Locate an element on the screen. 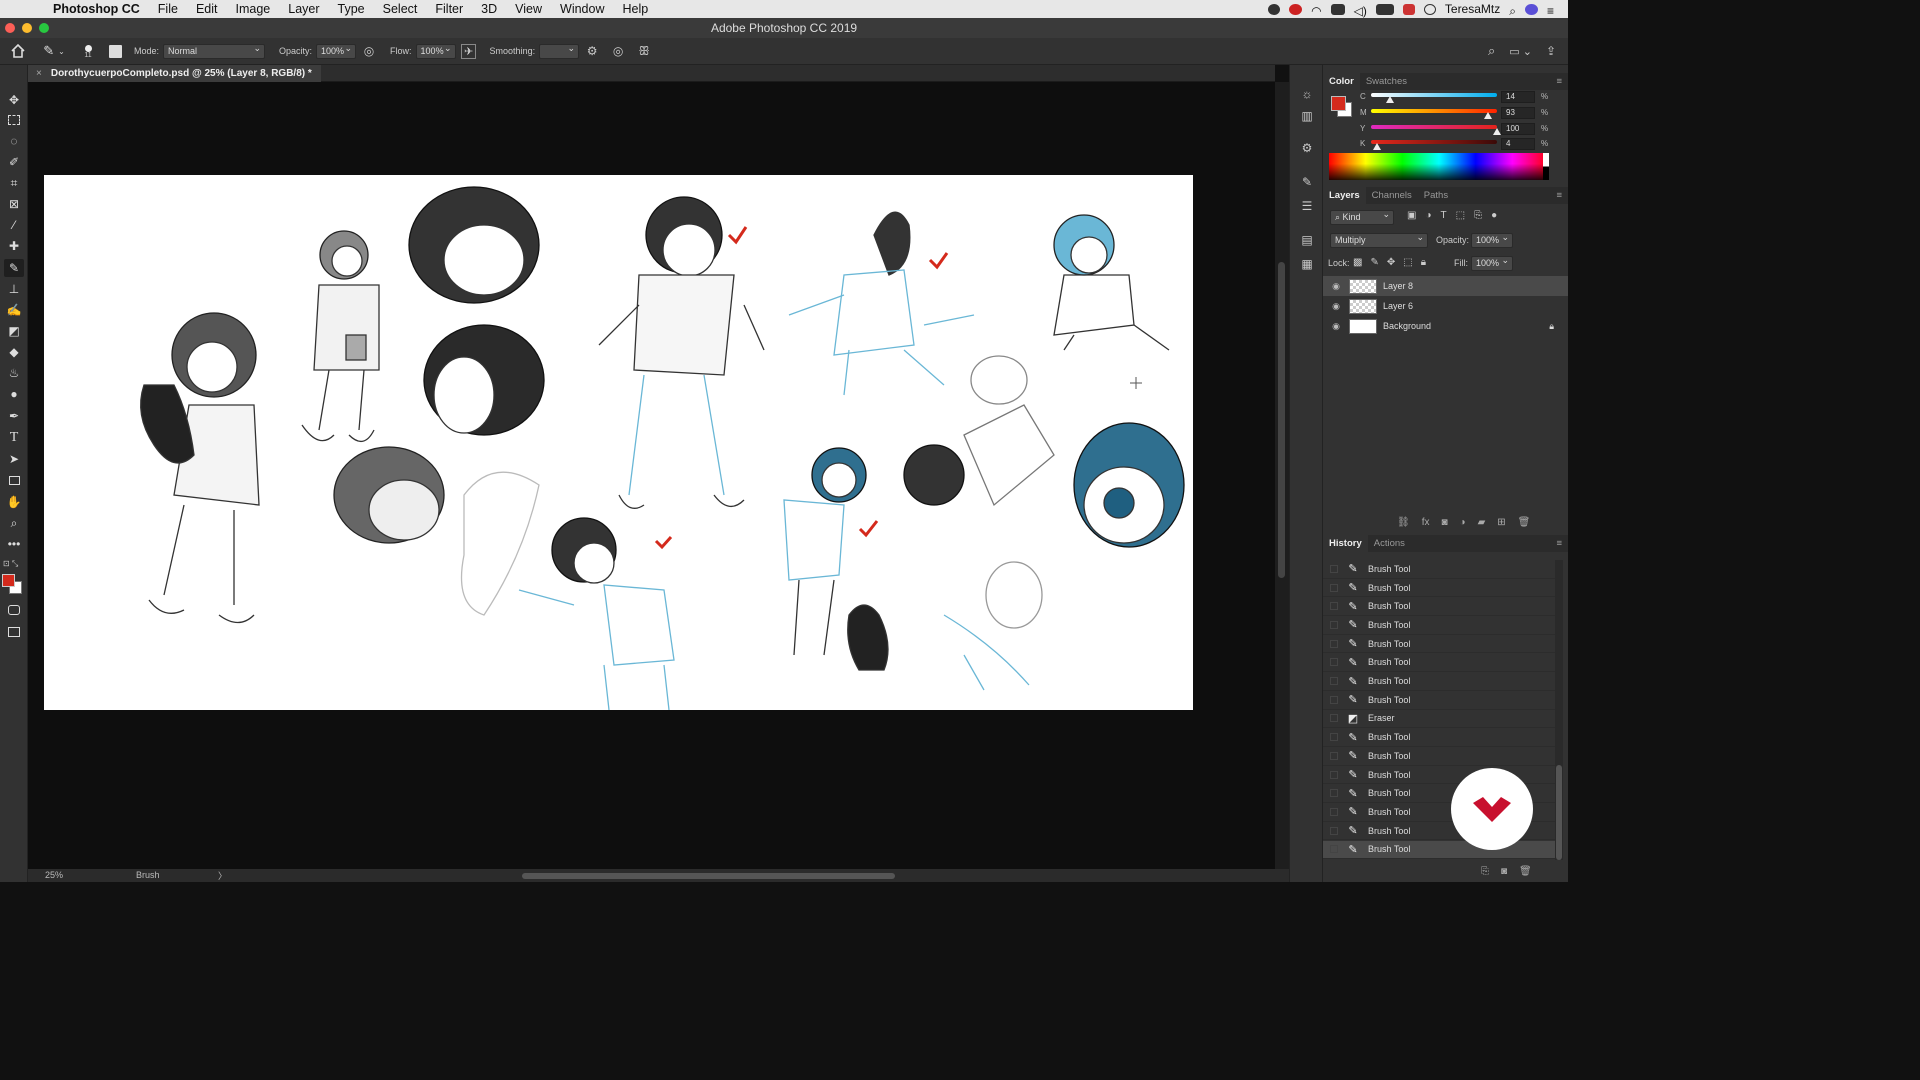 Image resolution: width=1920 pixels, height=1080 pixels. siri-icon is located at coordinates (1531, 9).